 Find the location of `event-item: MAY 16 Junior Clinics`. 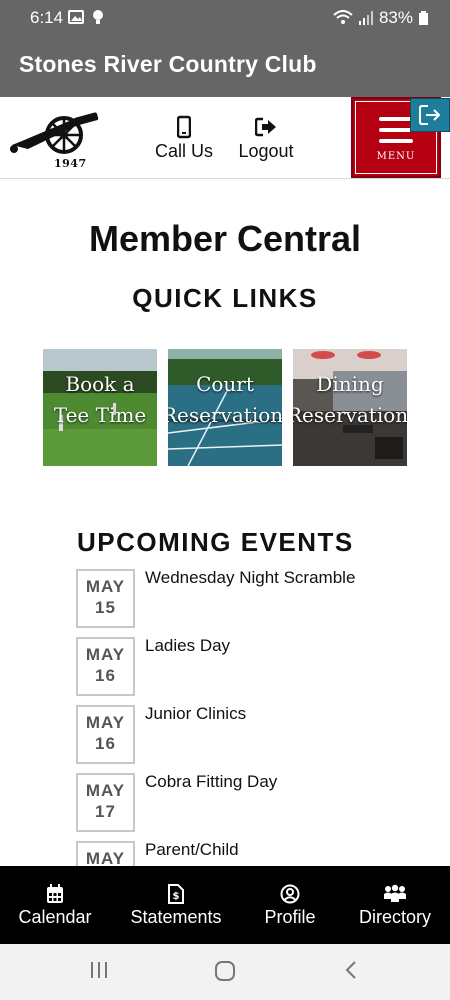

event-item: MAY 16 Junior Clinics is located at coordinates (241, 734).